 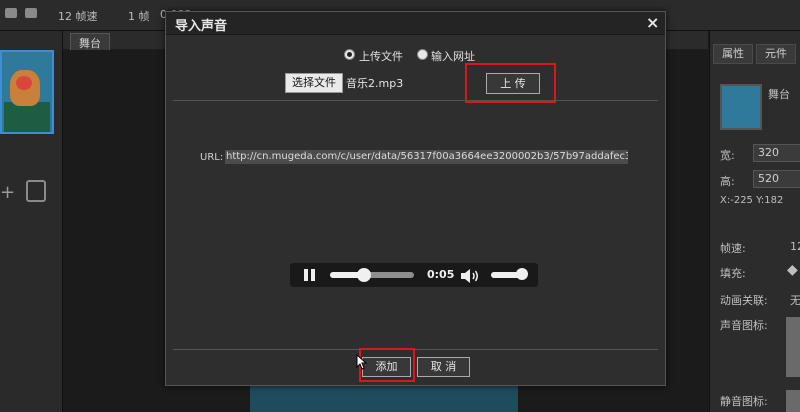 I want to click on mute-icon-label: 静音图标:, so click(x=744, y=401).